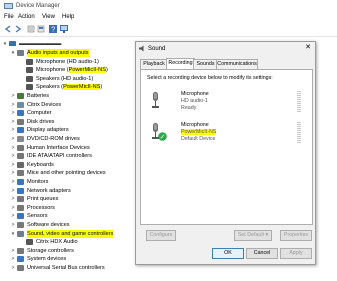 The image size is (337, 281). Describe the element at coordinates (37, 216) in the screenshot. I see `tree-label: Sensors` at that location.